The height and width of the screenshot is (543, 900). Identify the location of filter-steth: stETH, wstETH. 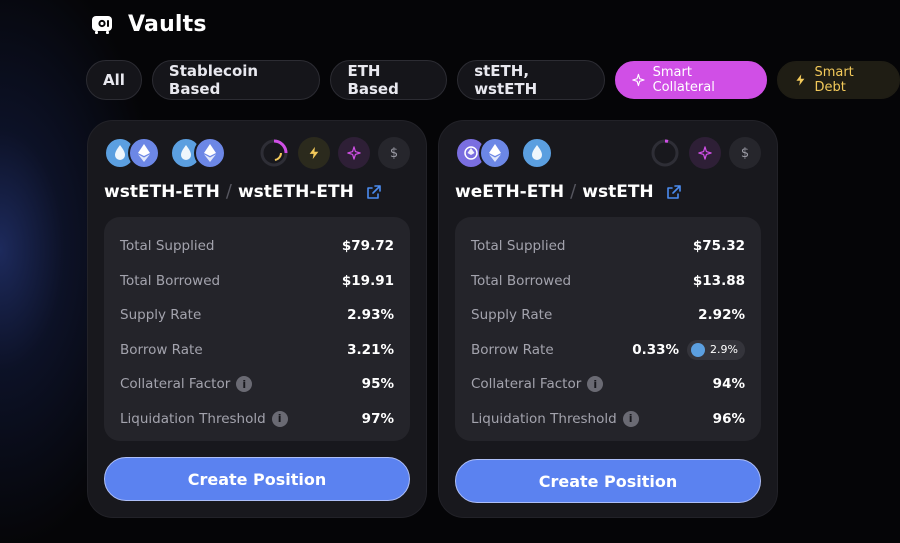
(531, 80).